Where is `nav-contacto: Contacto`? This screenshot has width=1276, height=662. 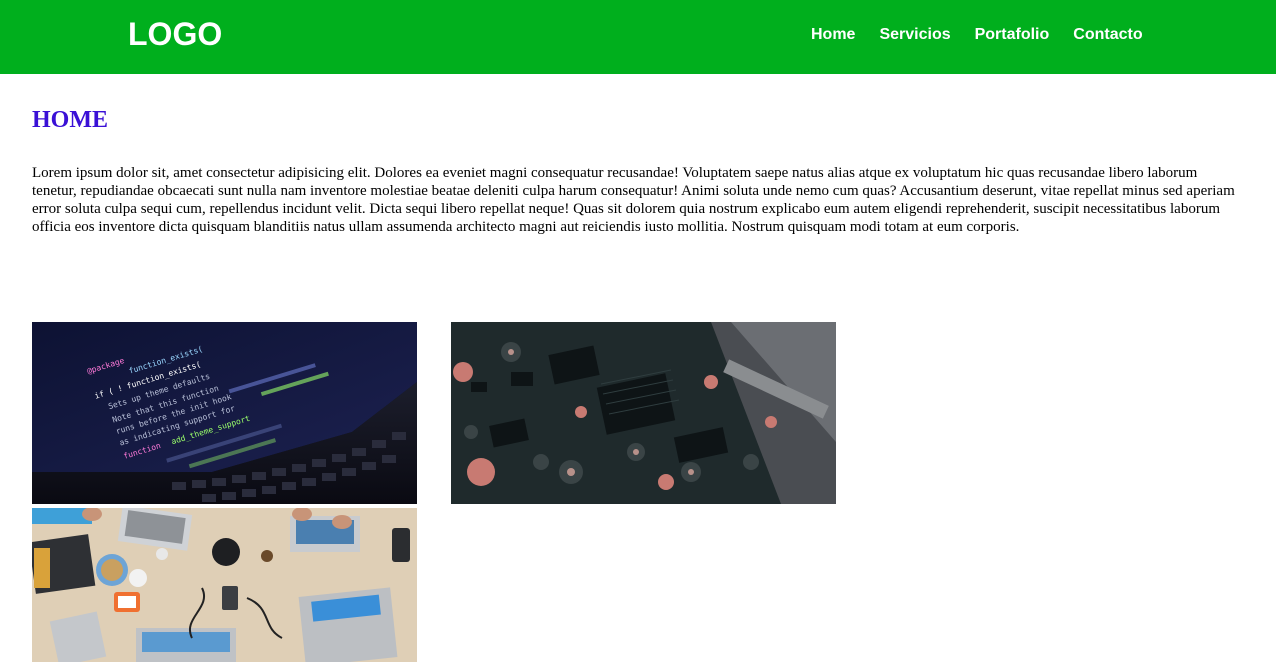 nav-contacto: Contacto is located at coordinates (1107, 35).